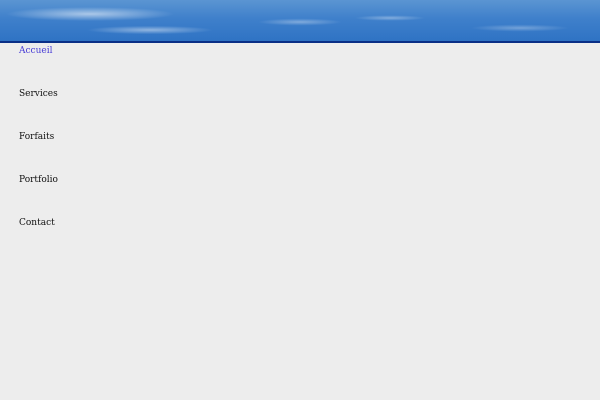 Image resolution: width=600 pixels, height=400 pixels. What do you see at coordinates (37, 223) in the screenshot?
I see `nav-item-contact: Contact` at bounding box center [37, 223].